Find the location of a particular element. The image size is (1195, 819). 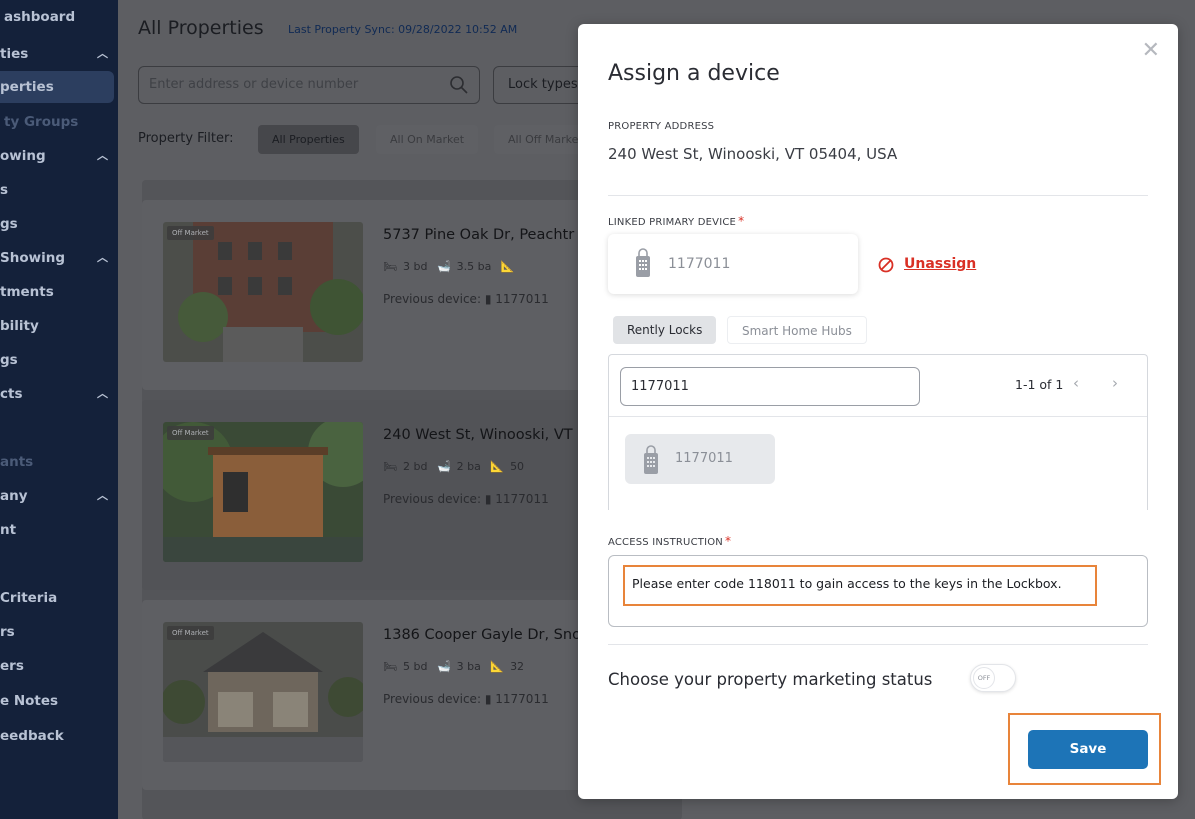

device-result-item: 1177011 is located at coordinates (700, 459).